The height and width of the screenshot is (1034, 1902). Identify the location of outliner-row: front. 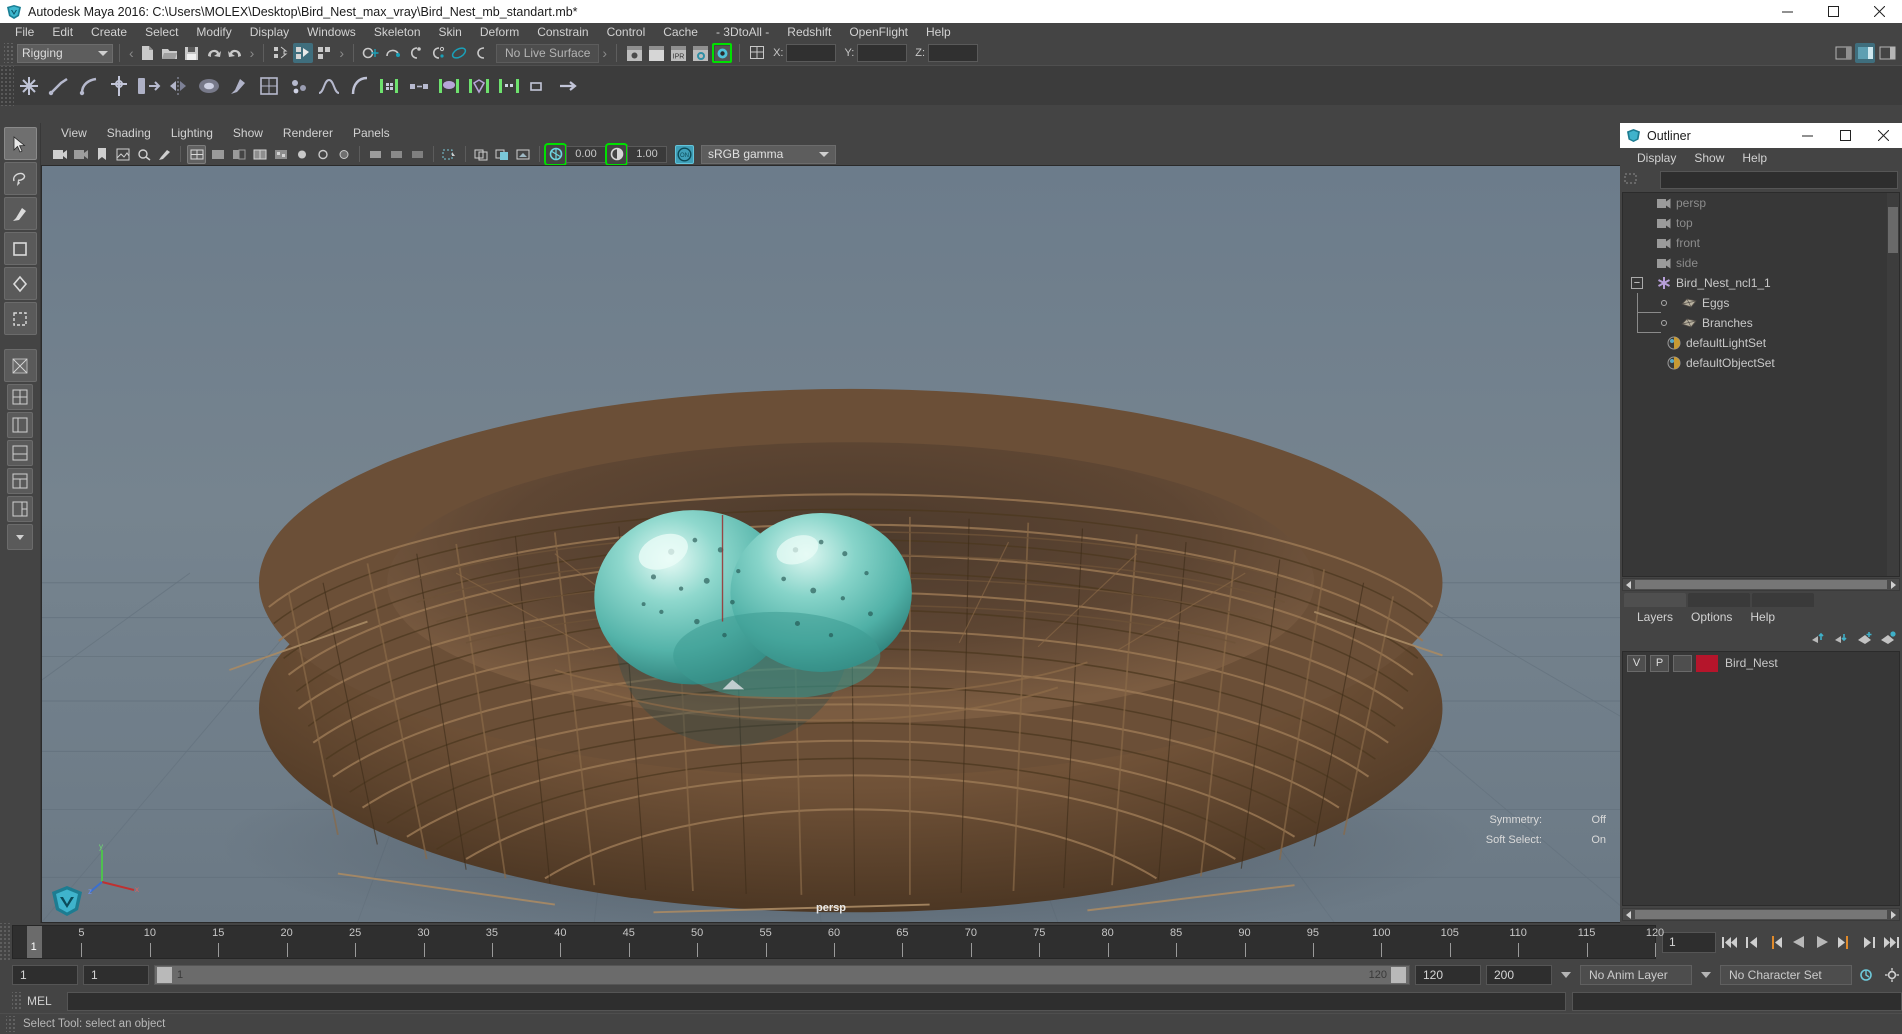
(1761, 243).